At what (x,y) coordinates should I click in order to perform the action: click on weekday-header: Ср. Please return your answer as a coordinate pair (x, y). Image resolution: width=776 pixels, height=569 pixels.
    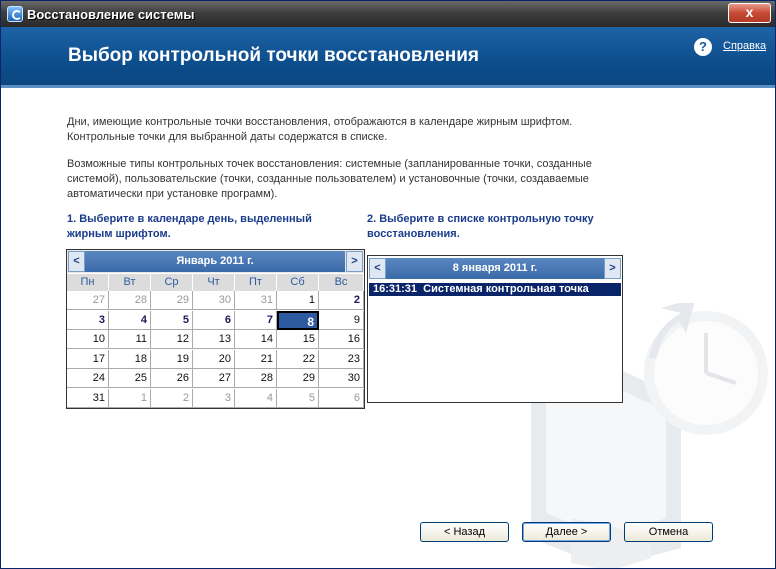
    Looking at the image, I should click on (172, 282).